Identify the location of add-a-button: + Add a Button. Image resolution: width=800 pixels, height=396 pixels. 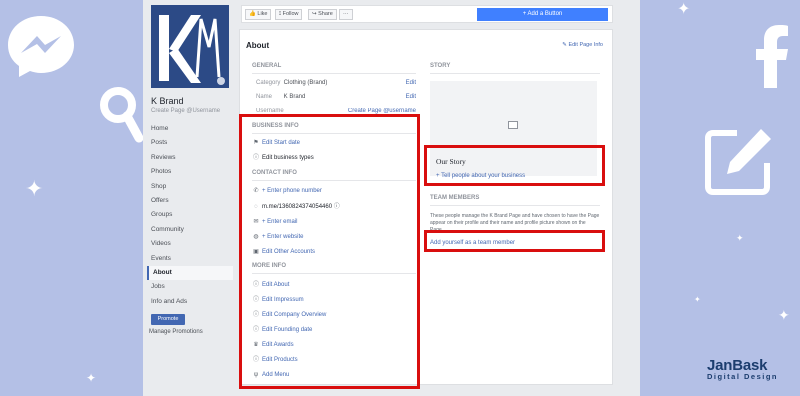
(542, 14).